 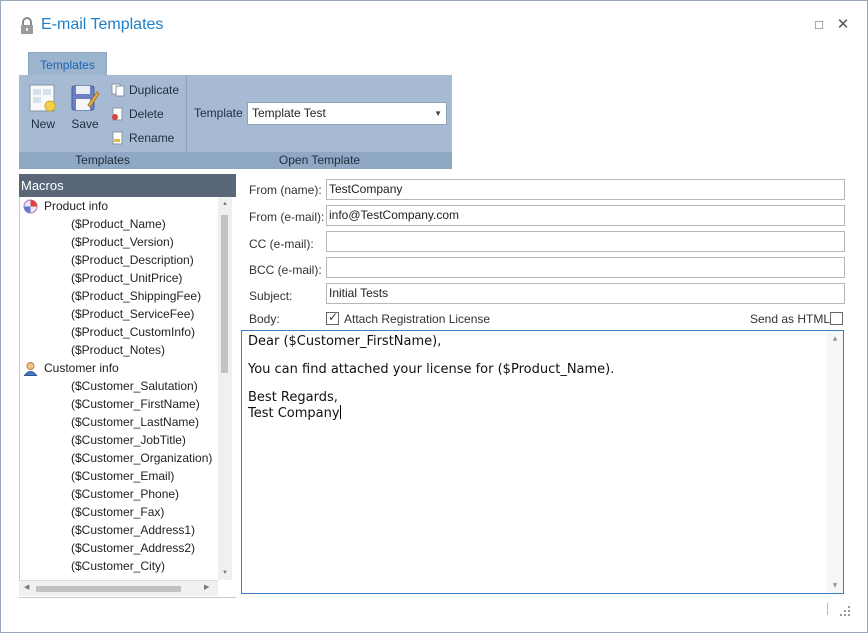 I want to click on save-icon, so click(x=85, y=98).